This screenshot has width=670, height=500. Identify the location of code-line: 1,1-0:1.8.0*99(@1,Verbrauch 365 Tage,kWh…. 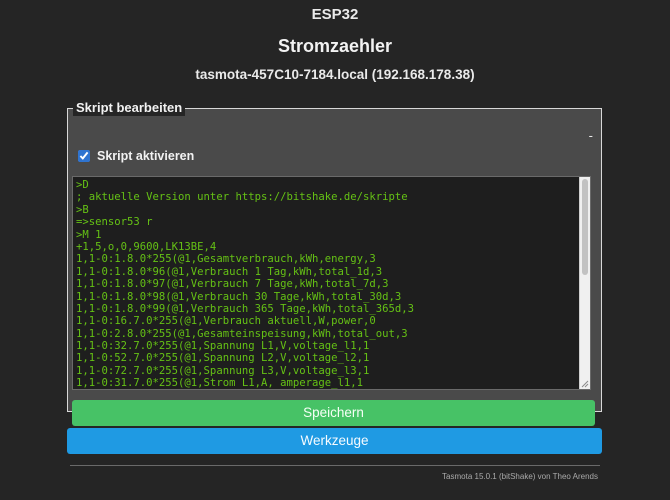
(245, 308).